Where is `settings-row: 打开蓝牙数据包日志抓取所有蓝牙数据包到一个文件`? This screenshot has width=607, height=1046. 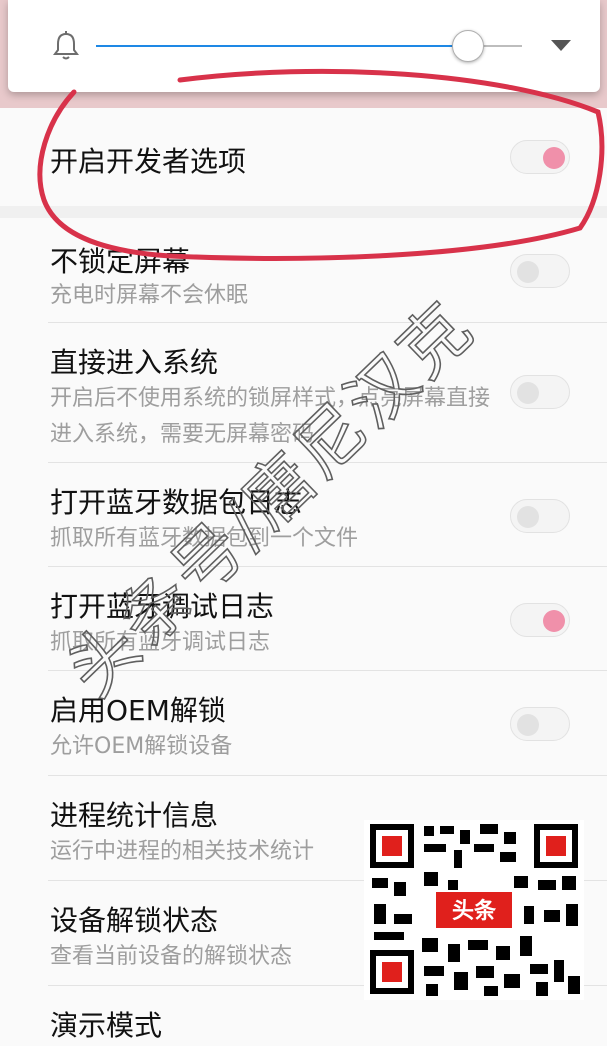 settings-row: 打开蓝牙数据包日志抓取所有蓝牙数据包到一个文件 is located at coordinates (303, 515).